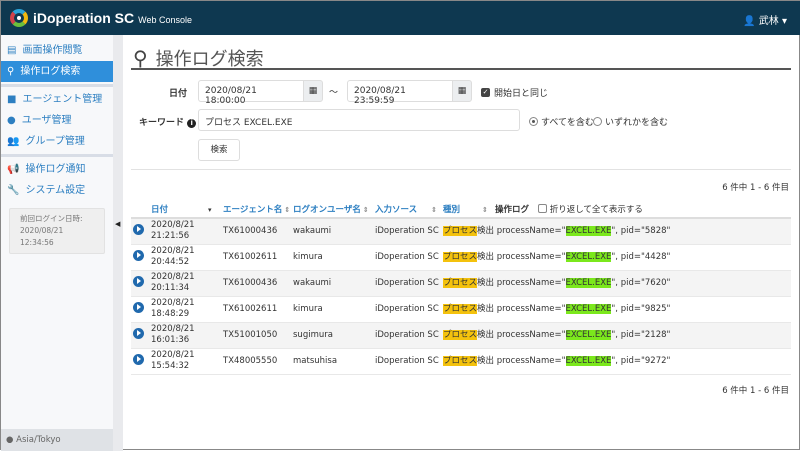 The image size is (800, 451). I want to click on sidebar-item-settings: 🔧 システム設定, so click(57, 190).